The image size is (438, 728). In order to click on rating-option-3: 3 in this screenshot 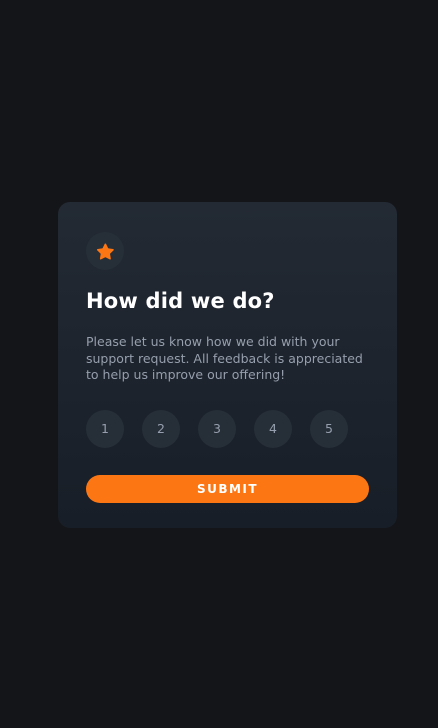, I will do `click(217, 428)`.